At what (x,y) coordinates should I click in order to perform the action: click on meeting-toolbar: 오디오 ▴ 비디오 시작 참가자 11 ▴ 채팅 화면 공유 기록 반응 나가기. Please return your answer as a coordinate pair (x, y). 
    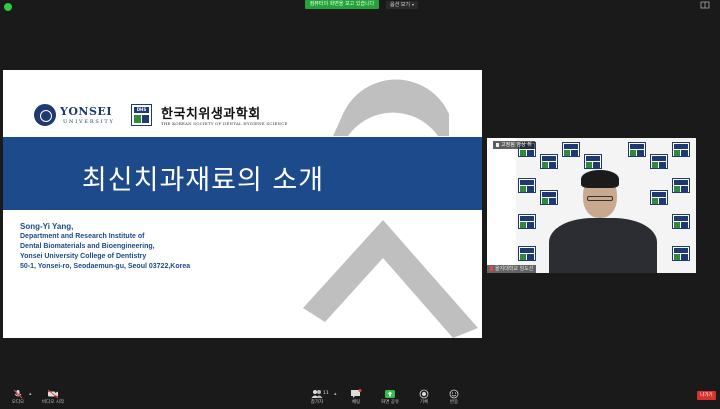
    Looking at the image, I should click on (360, 398).